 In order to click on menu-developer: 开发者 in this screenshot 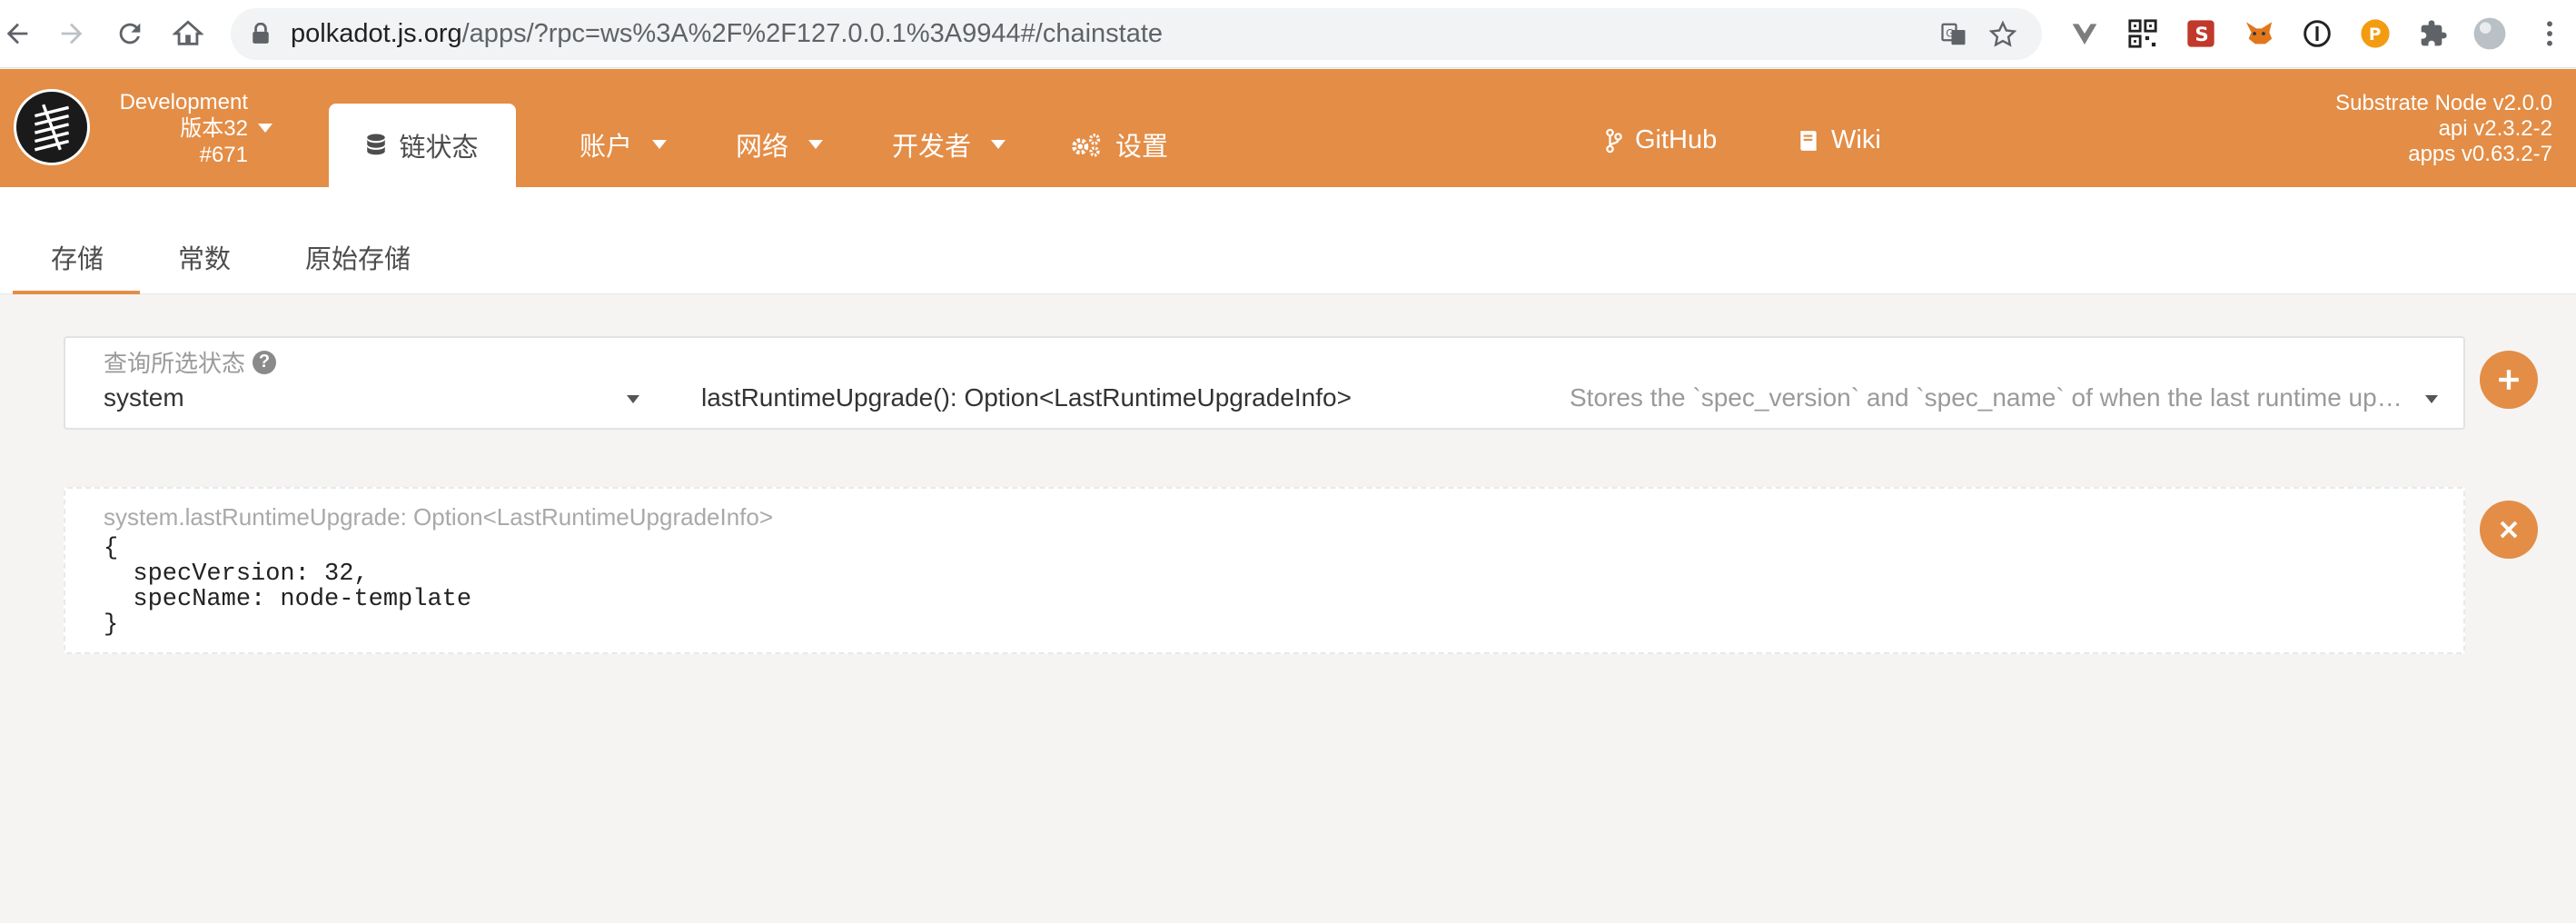, I will do `click(949, 145)`.